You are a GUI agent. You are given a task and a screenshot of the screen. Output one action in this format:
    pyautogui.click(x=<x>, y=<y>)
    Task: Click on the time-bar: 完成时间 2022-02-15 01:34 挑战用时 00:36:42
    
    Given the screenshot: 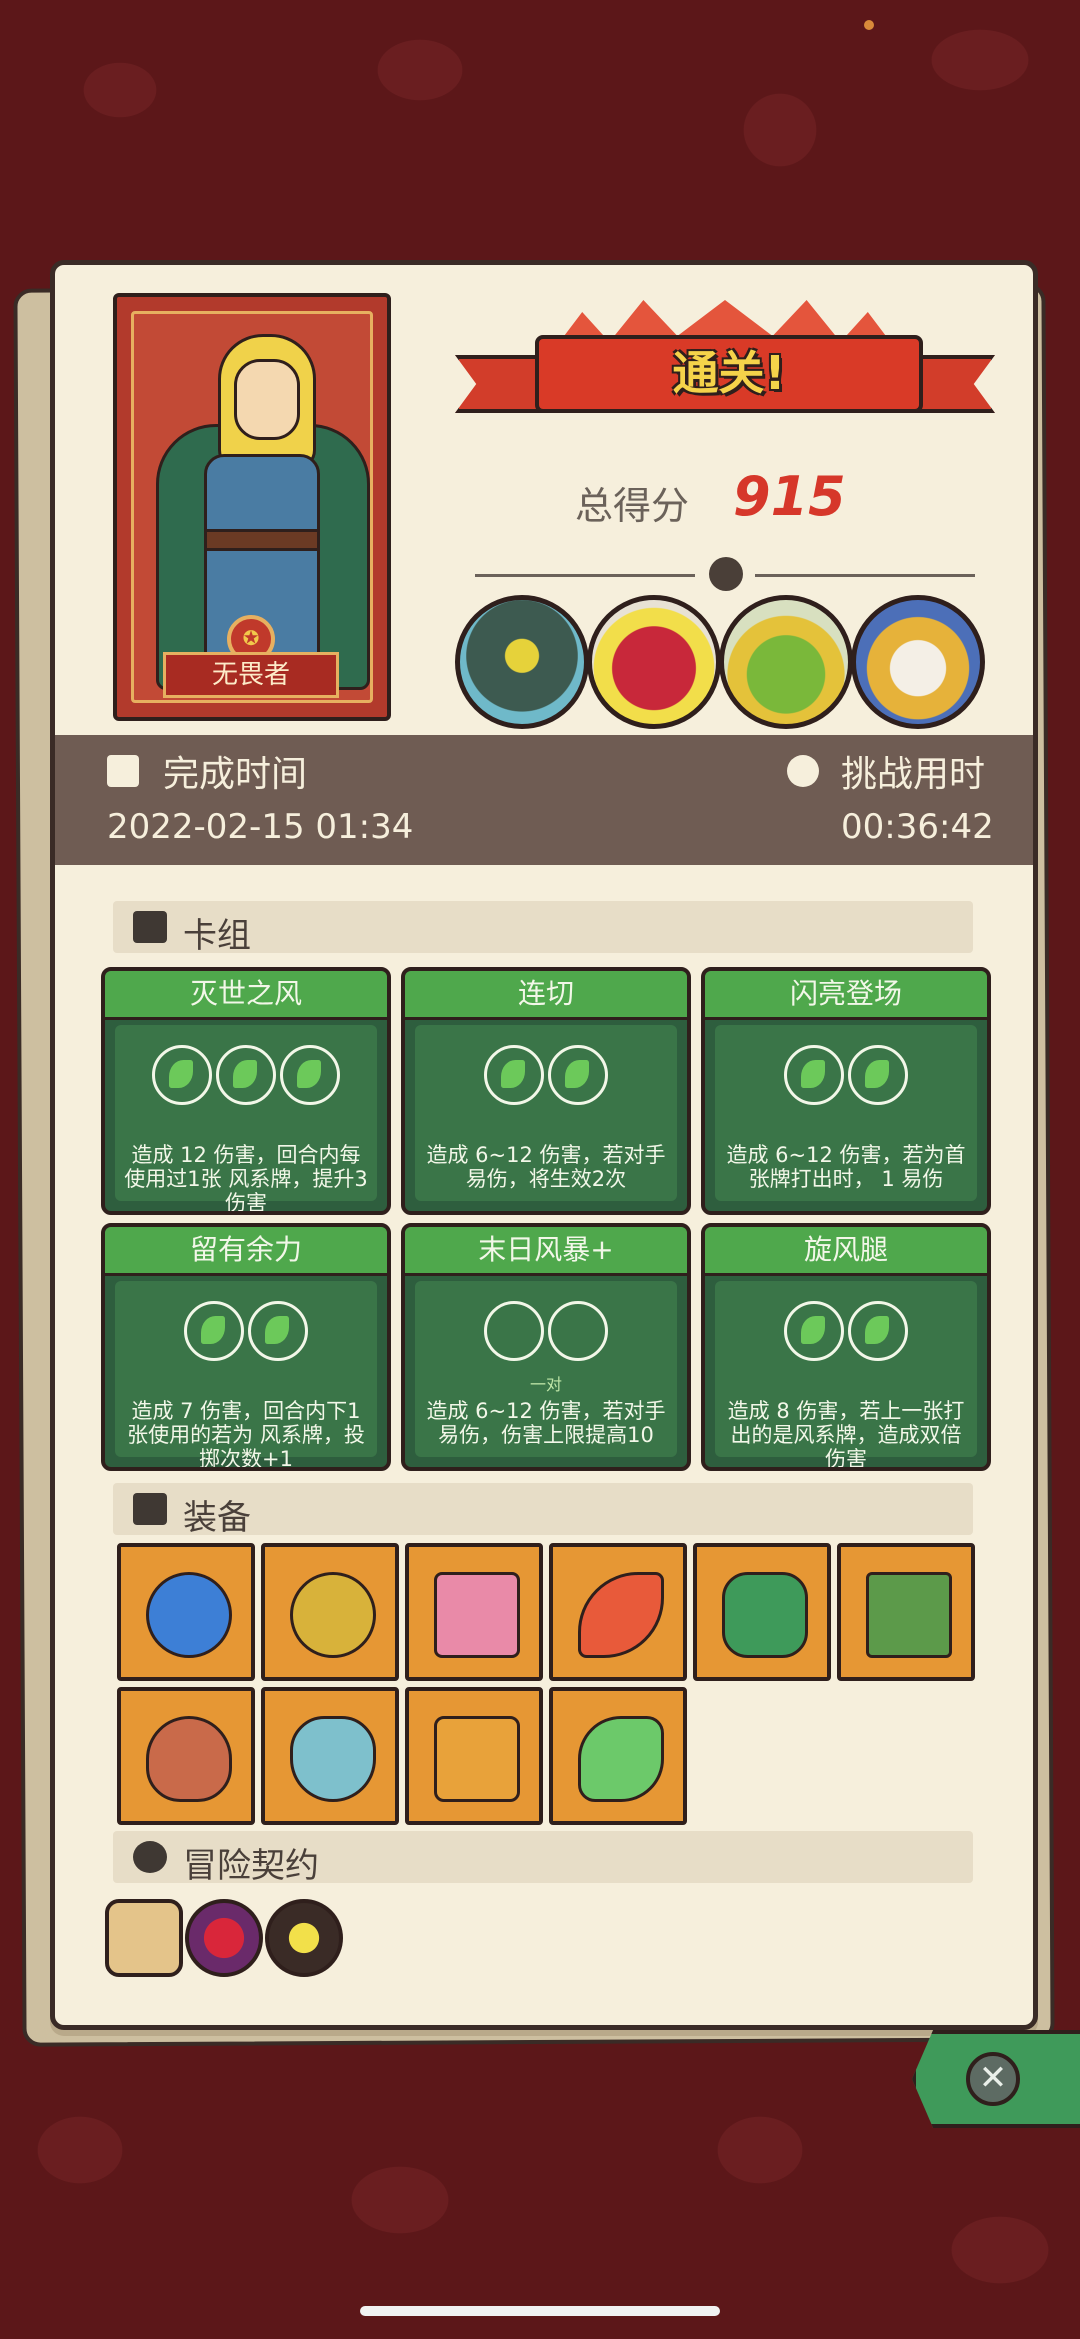 What is the action you would take?
    pyautogui.click(x=544, y=800)
    